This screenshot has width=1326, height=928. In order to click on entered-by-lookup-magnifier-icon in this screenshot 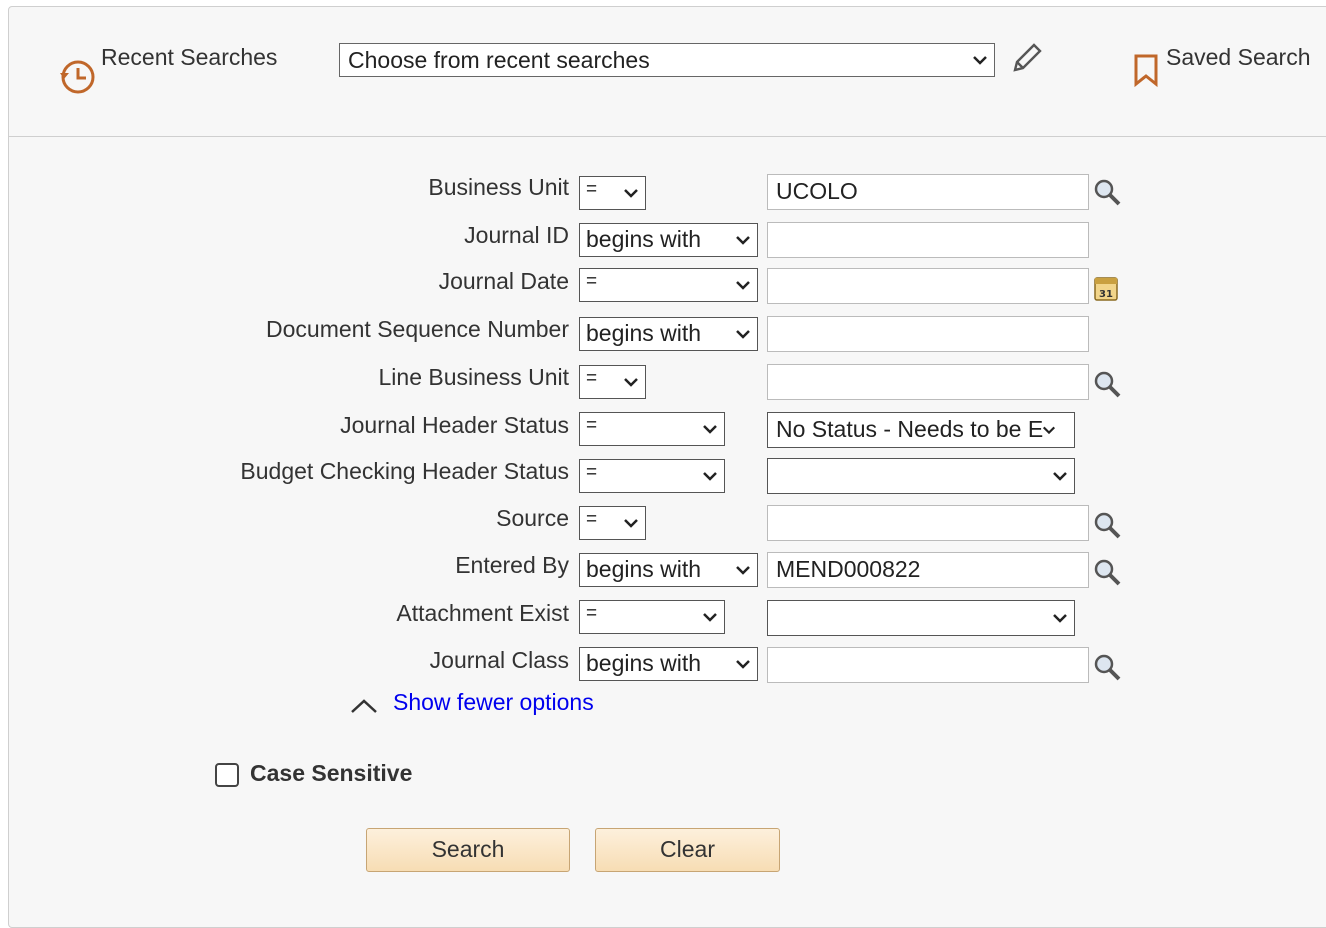, I will do `click(1107, 572)`.